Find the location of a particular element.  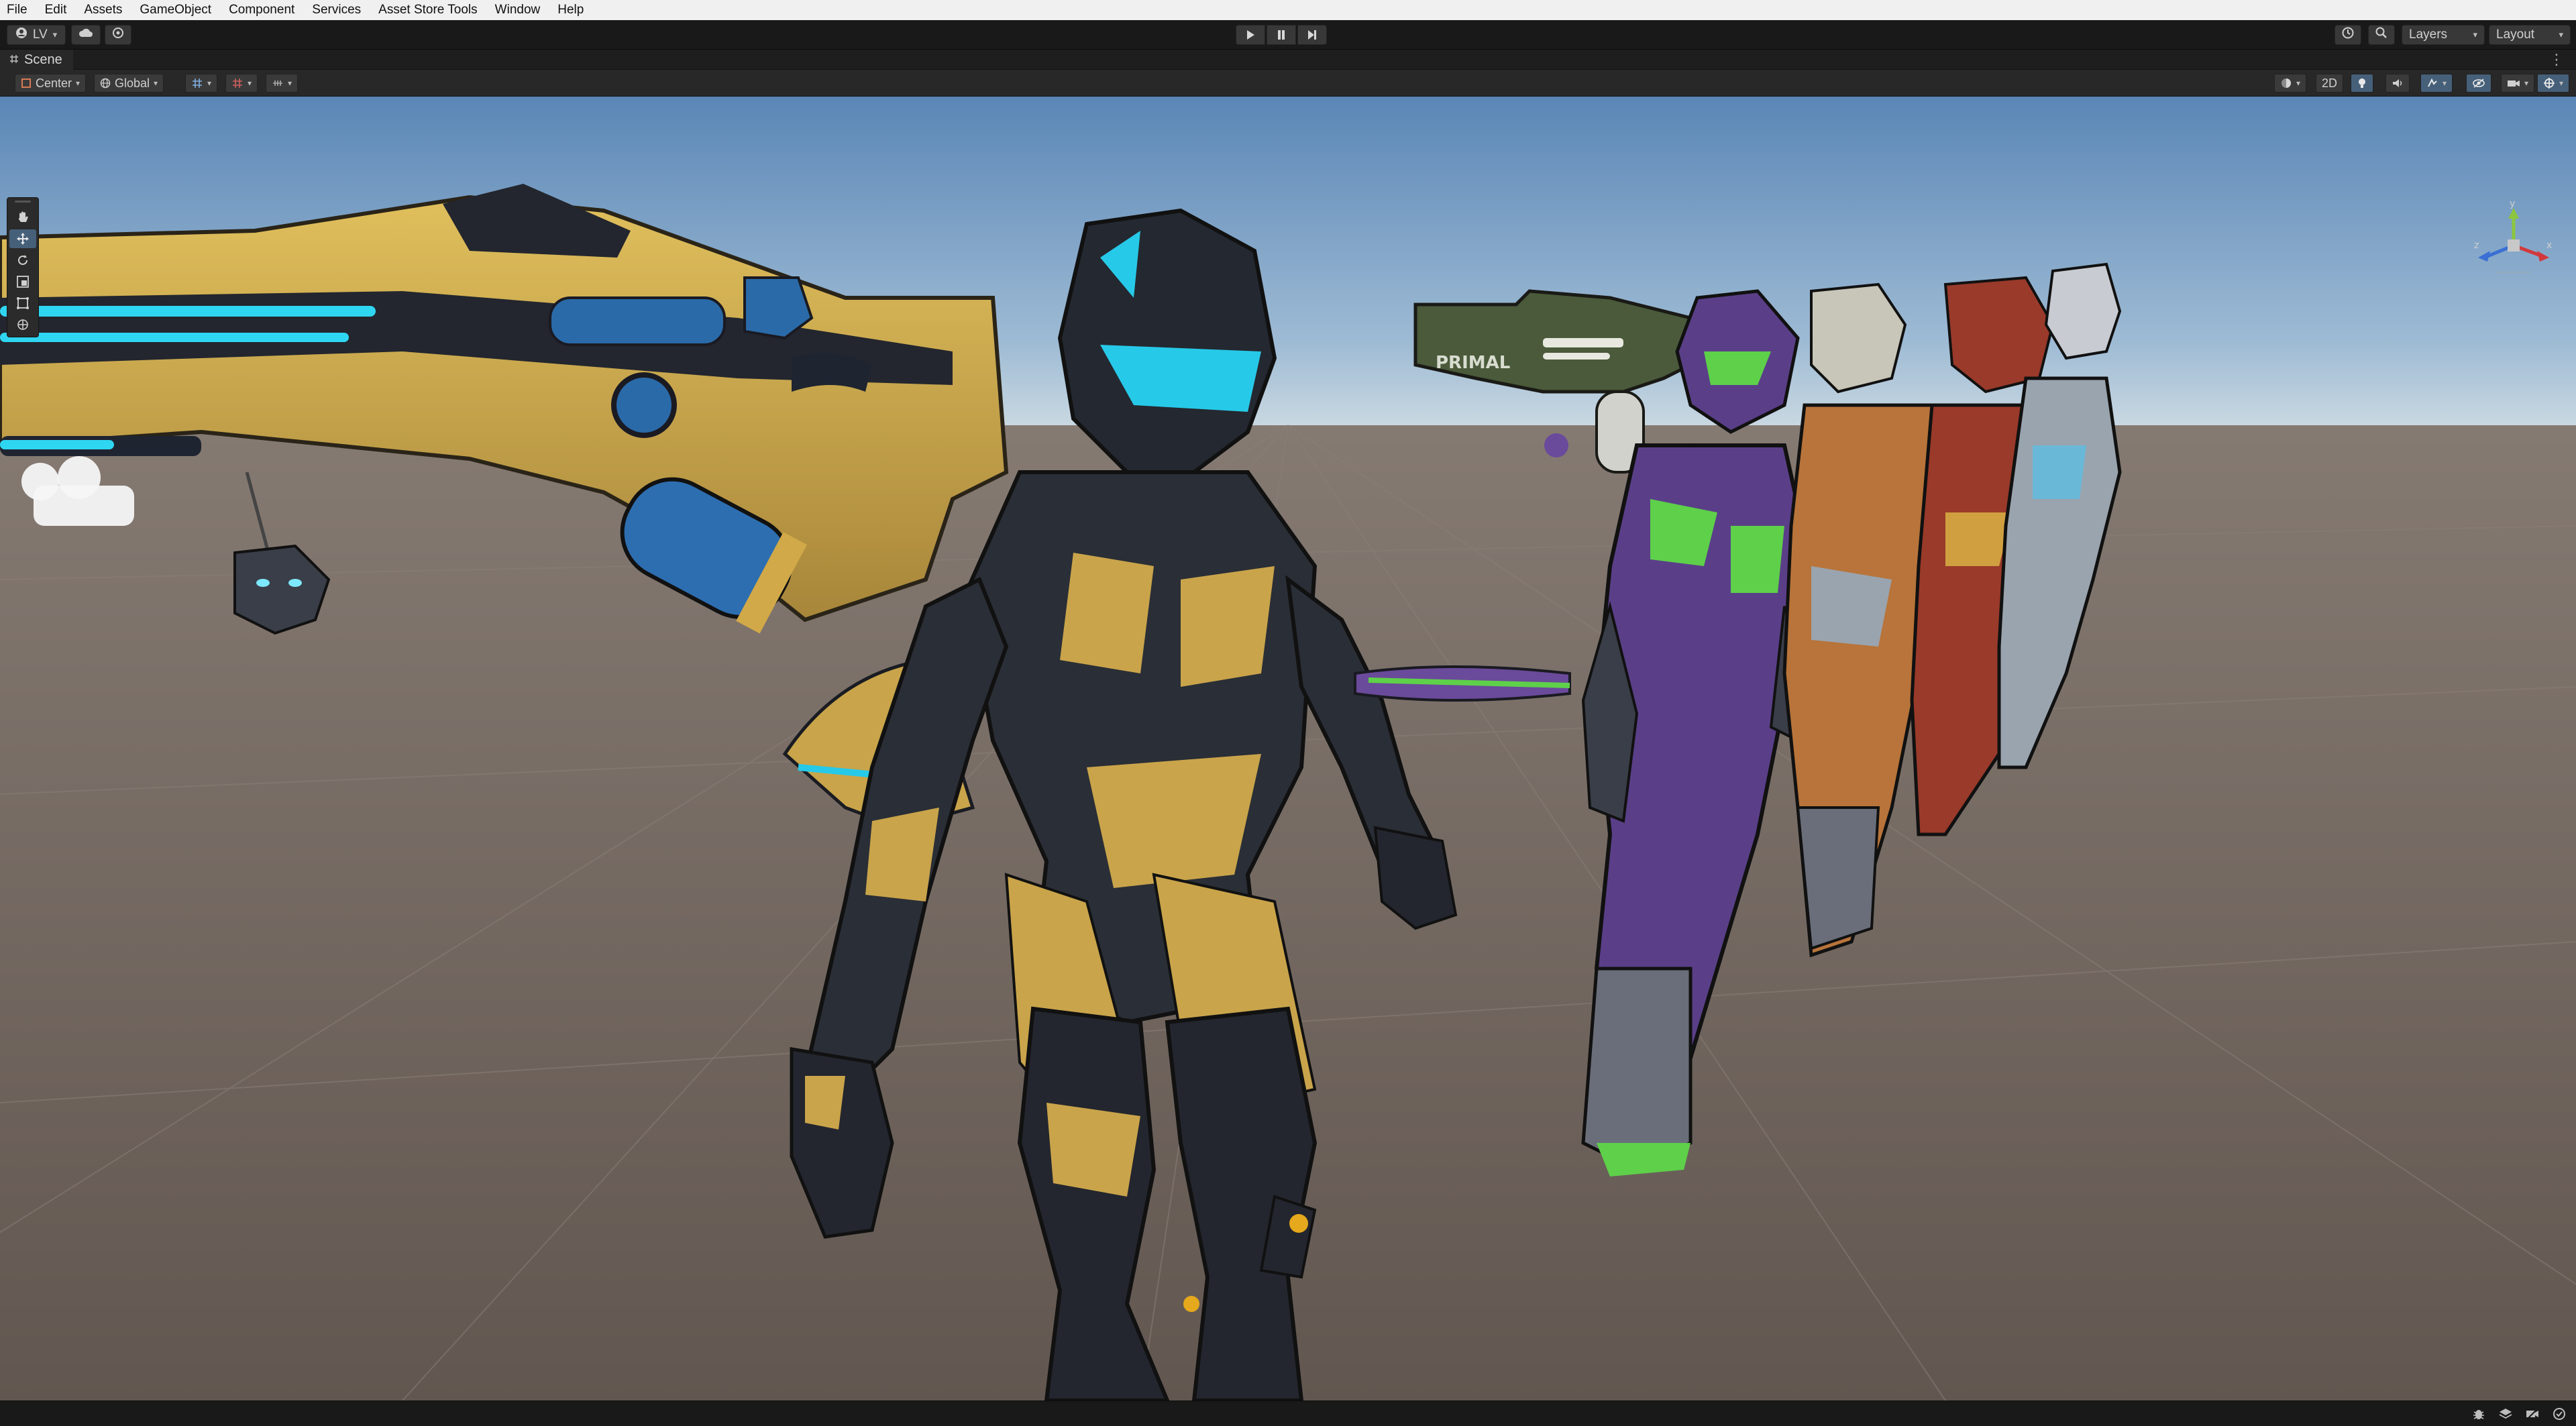

rotate-tool is located at coordinates (22, 260).